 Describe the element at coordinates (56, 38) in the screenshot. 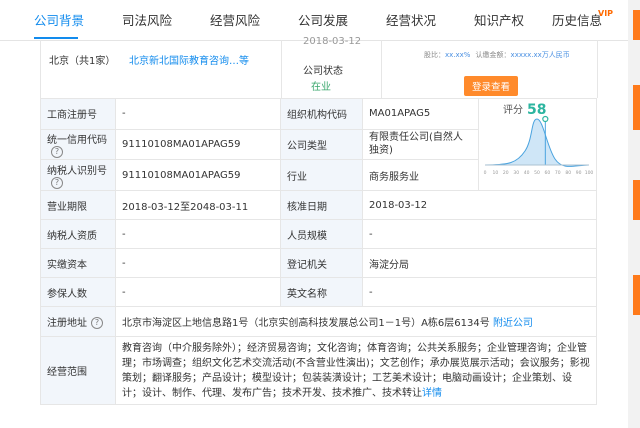

I see `active-tab-indicator` at that location.